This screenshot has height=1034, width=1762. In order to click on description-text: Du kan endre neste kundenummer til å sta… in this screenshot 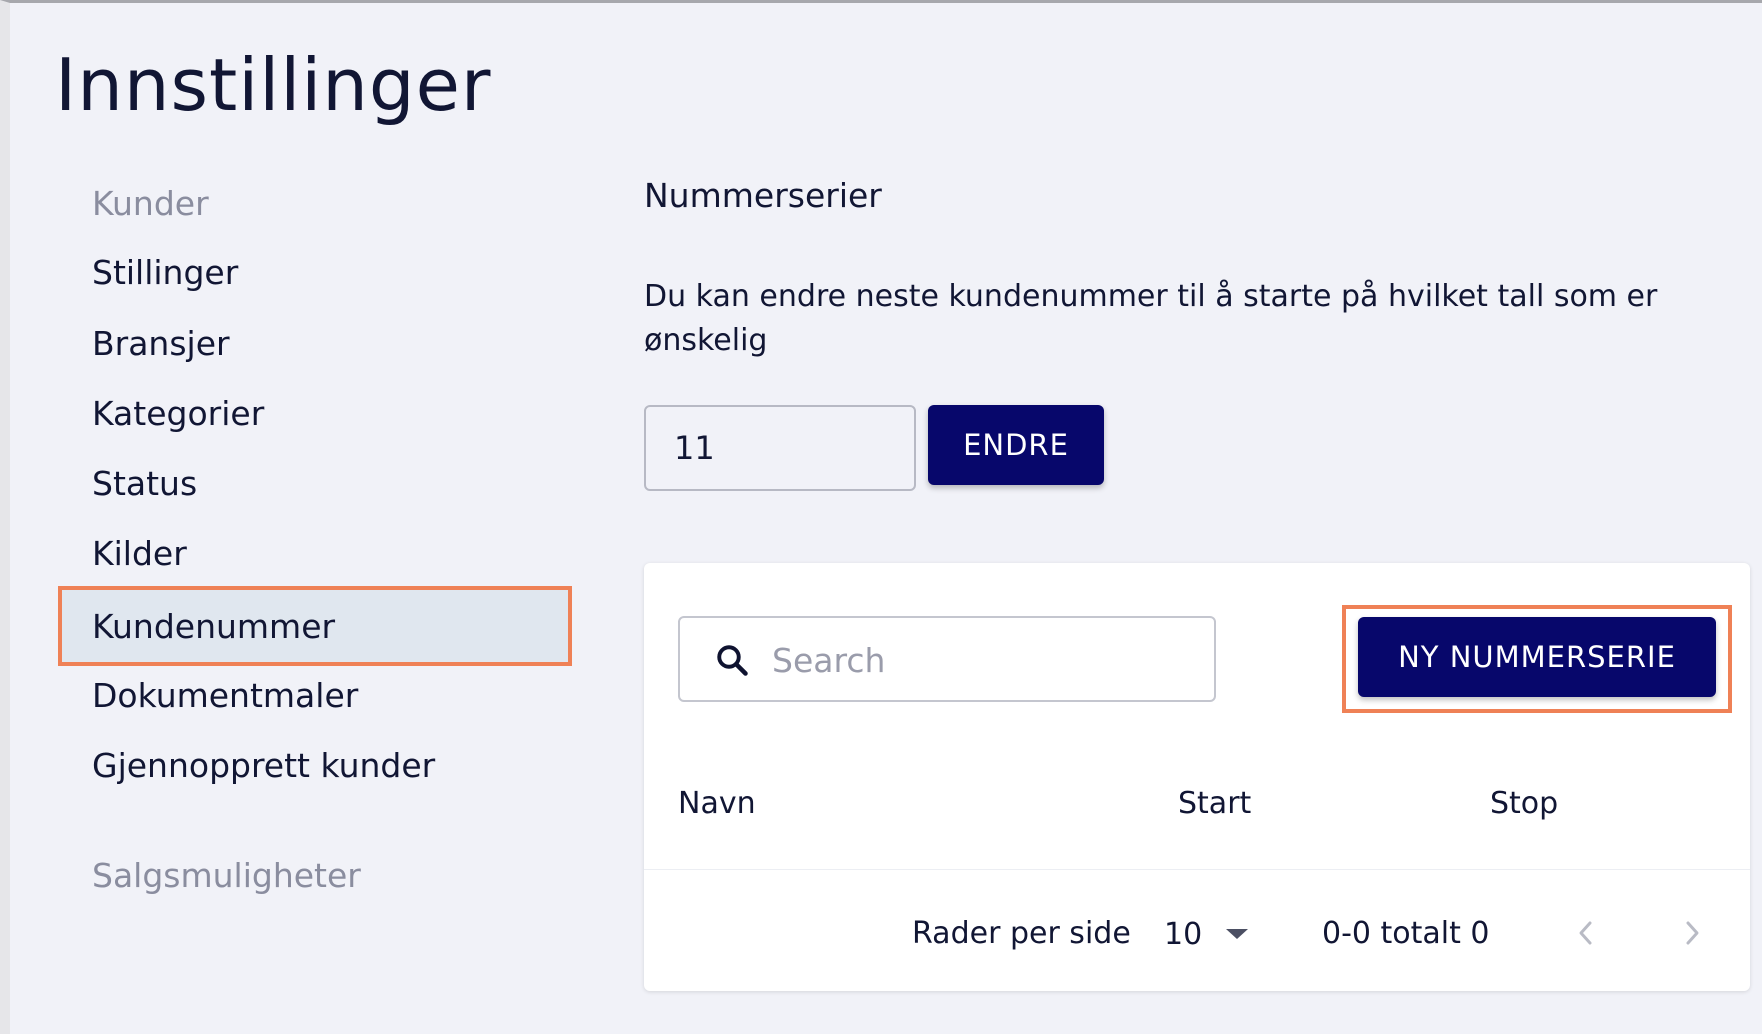, I will do `click(1151, 318)`.